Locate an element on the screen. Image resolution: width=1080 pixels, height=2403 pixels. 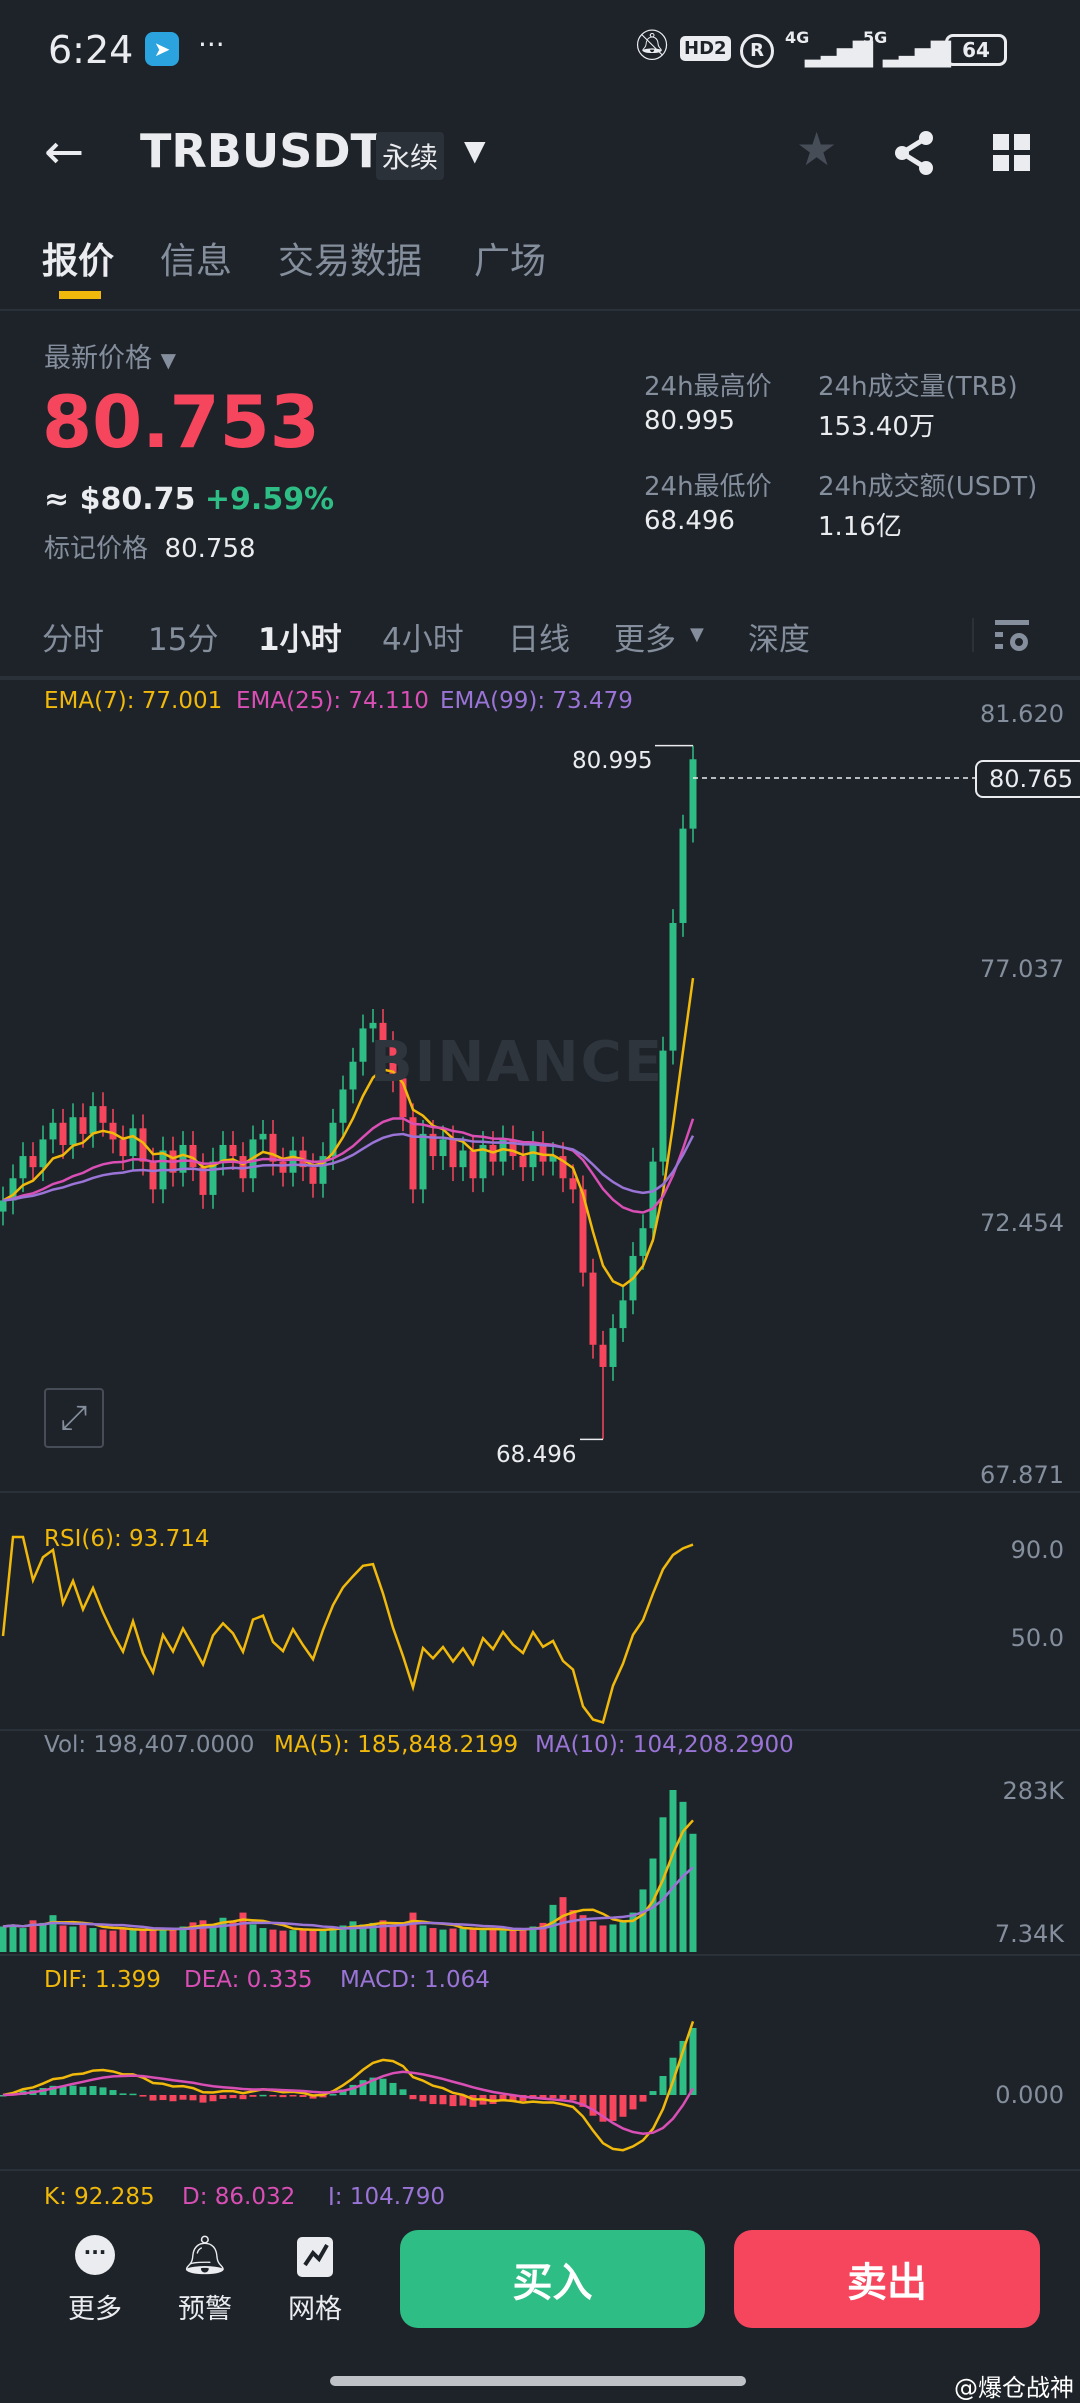
low-marker-label: 68.496 is located at coordinates (536, 1455).